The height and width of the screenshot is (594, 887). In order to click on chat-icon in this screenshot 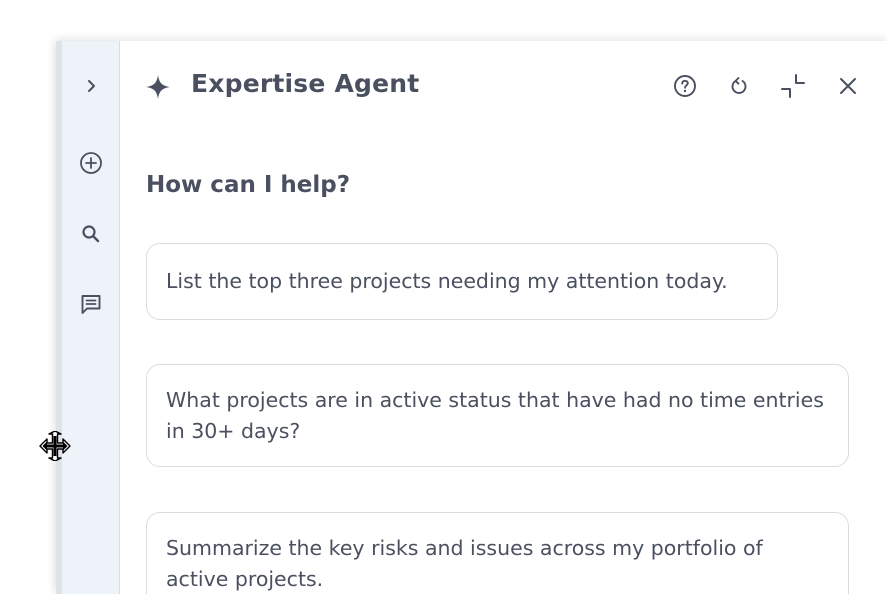, I will do `click(91, 304)`.